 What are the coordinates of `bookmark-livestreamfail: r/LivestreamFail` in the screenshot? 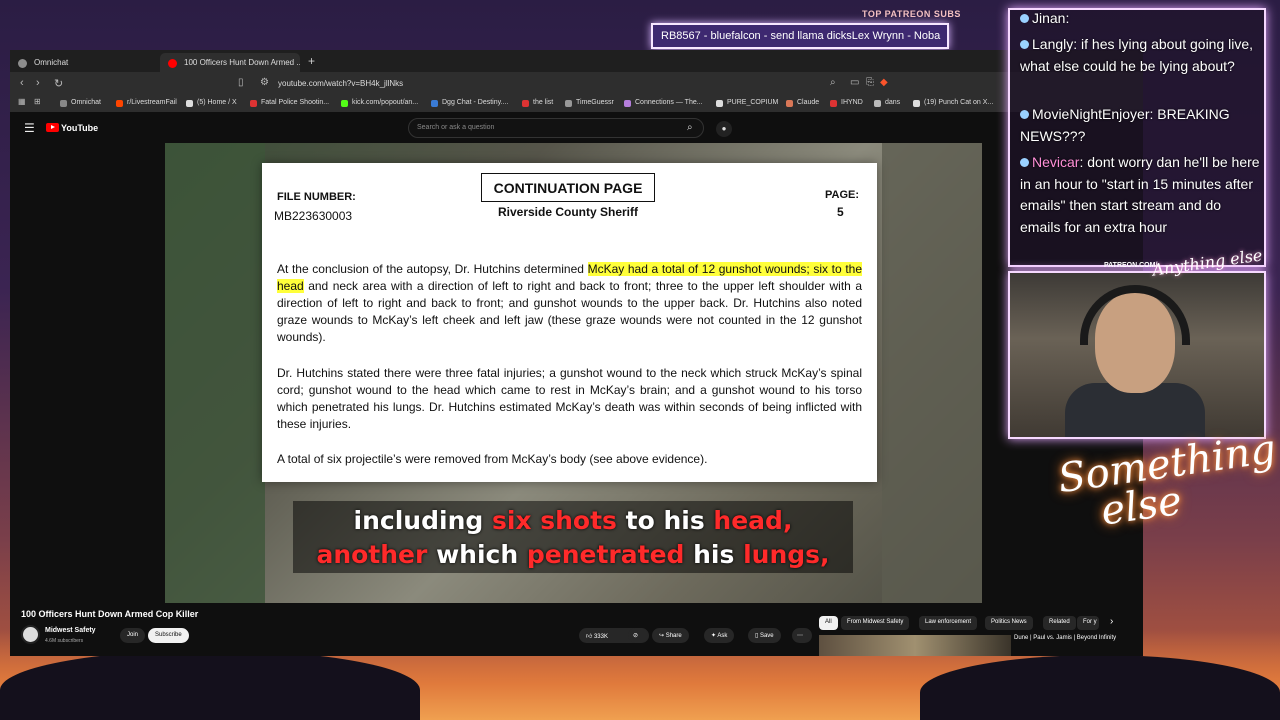 It's located at (146, 103).